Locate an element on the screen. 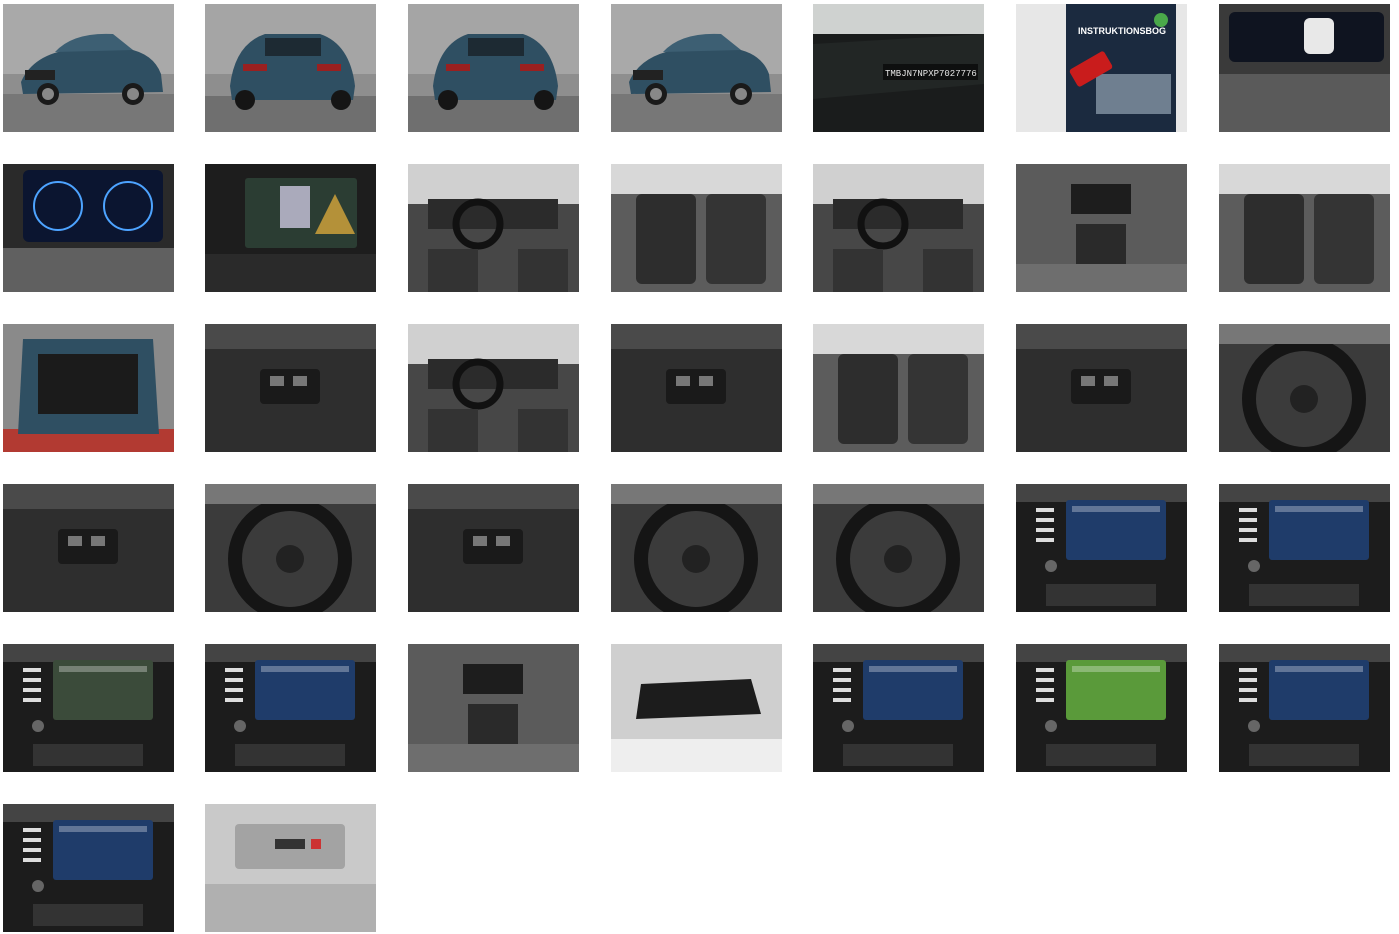  thumbnail-infotainment-navigation is located at coordinates (88, 708).